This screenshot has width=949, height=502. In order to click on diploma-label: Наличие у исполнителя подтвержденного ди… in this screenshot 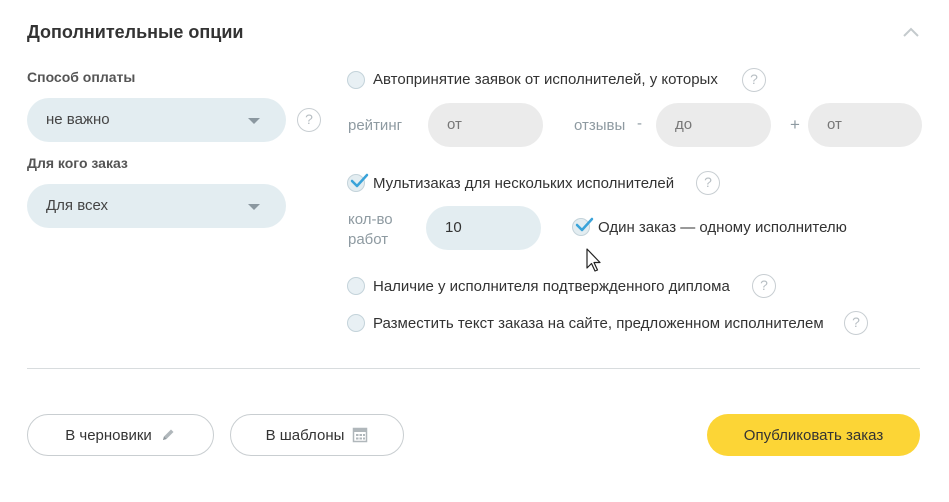, I will do `click(551, 286)`.